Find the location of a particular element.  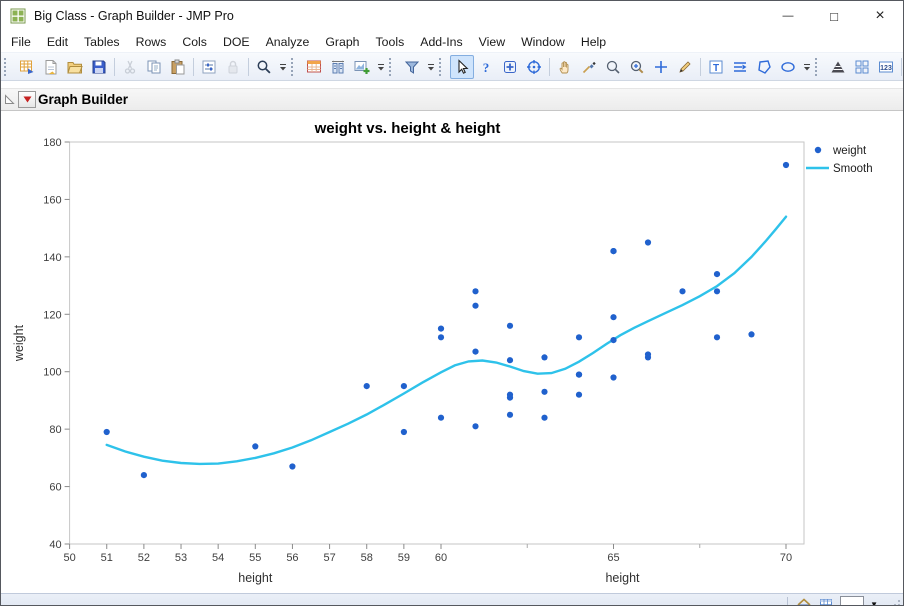

legend-marker-dot is located at coordinates (818, 150).